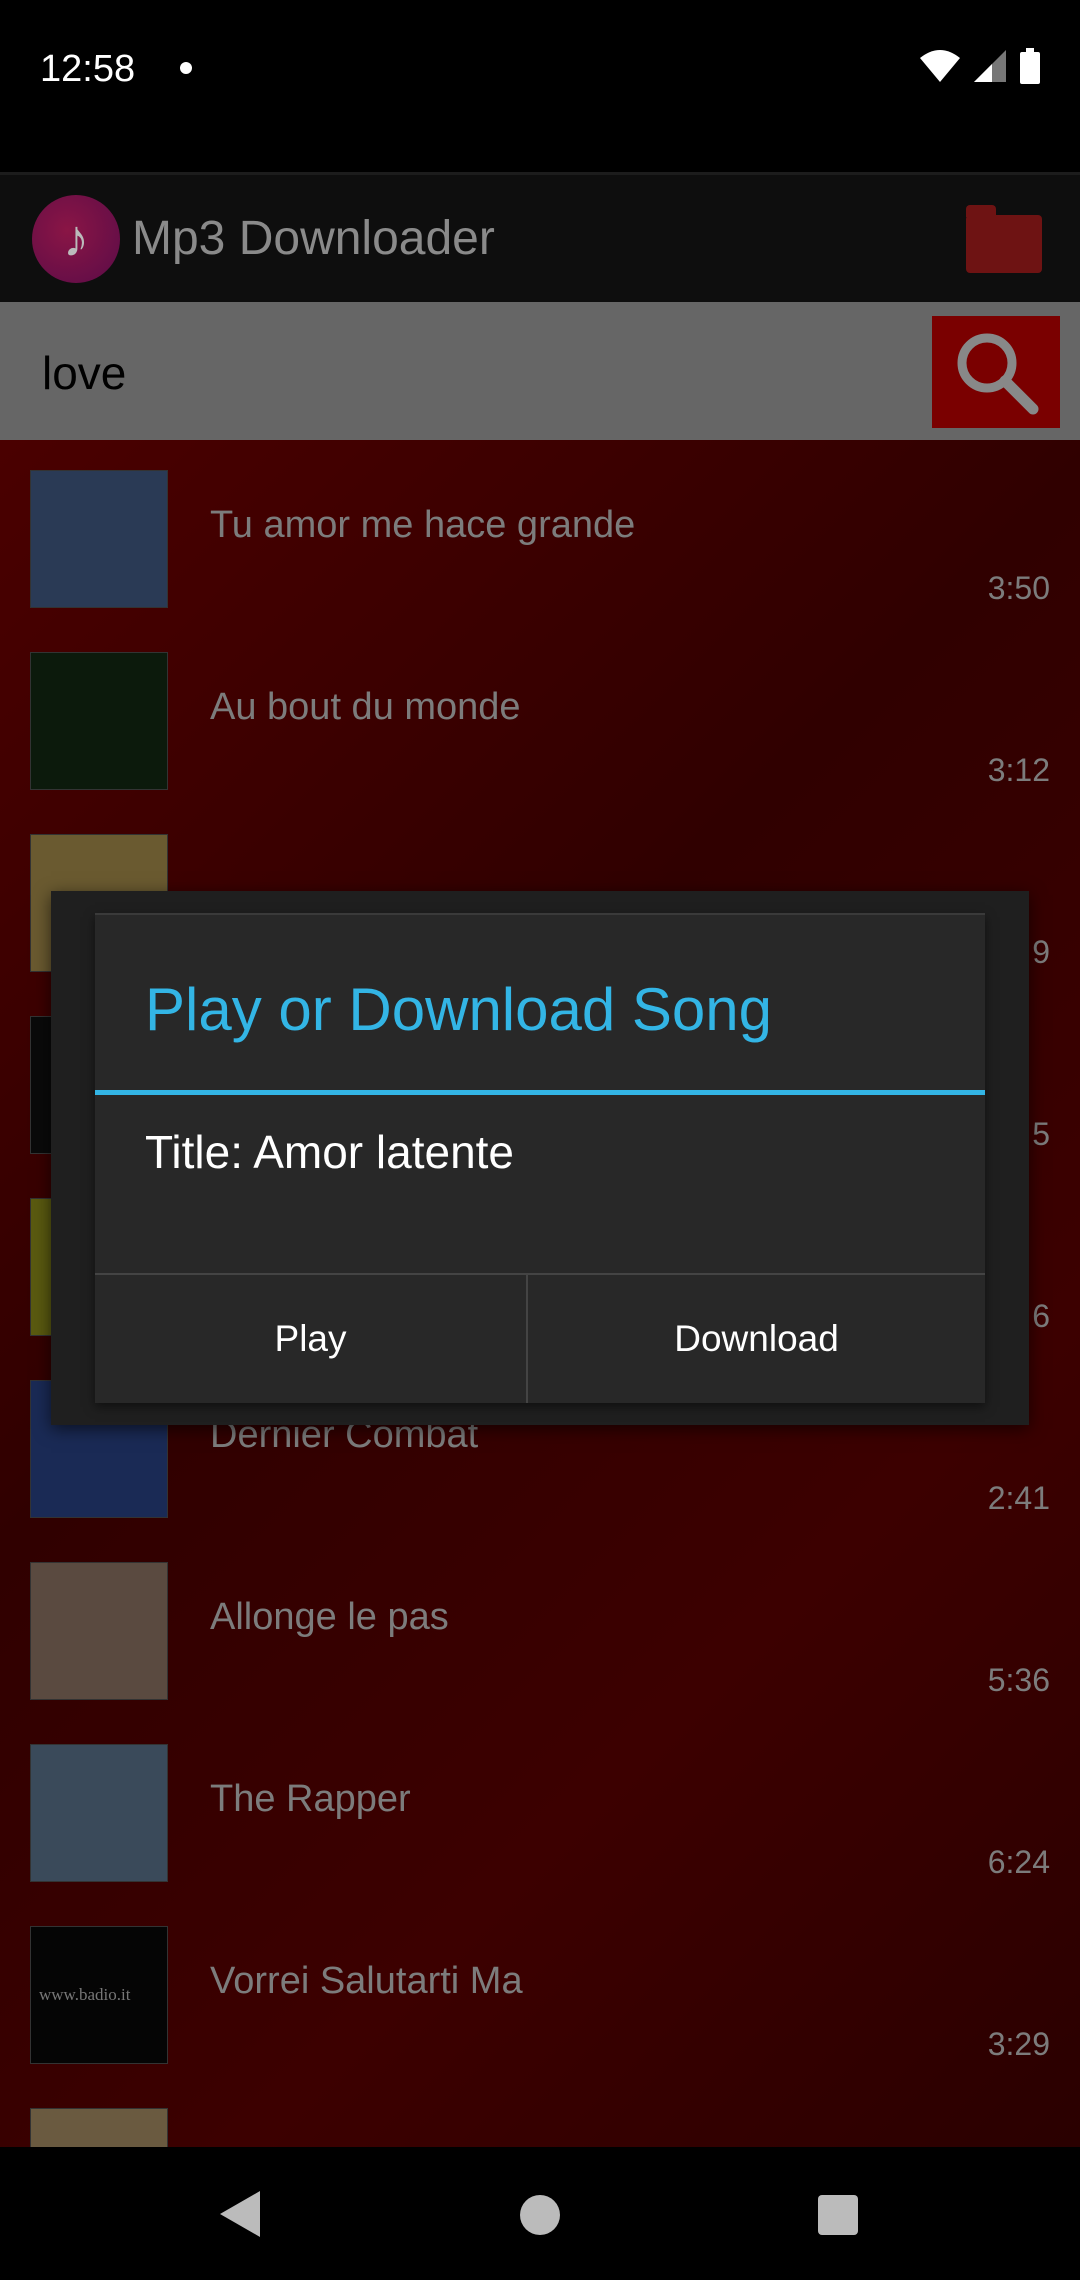 This screenshot has width=1080, height=2280. Describe the element at coordinates (423, 525) in the screenshot. I see `song-title: Tu amor me hace grande` at that location.